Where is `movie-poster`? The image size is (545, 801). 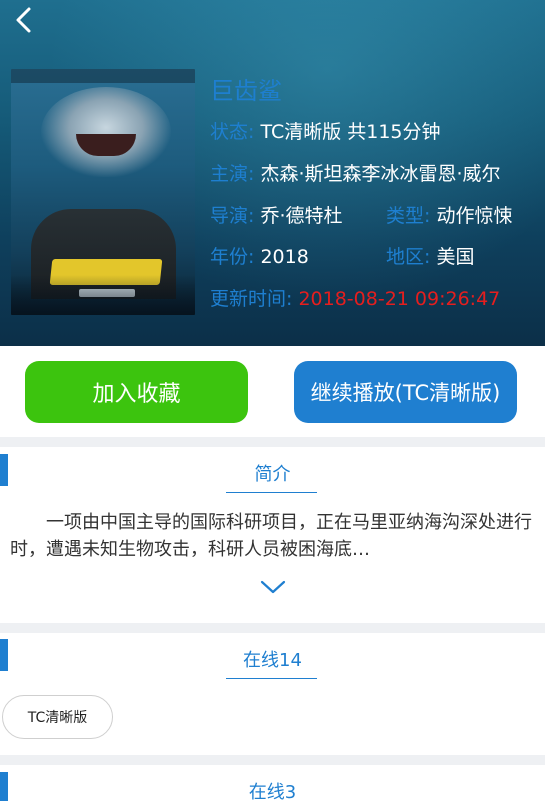 movie-poster is located at coordinates (103, 192).